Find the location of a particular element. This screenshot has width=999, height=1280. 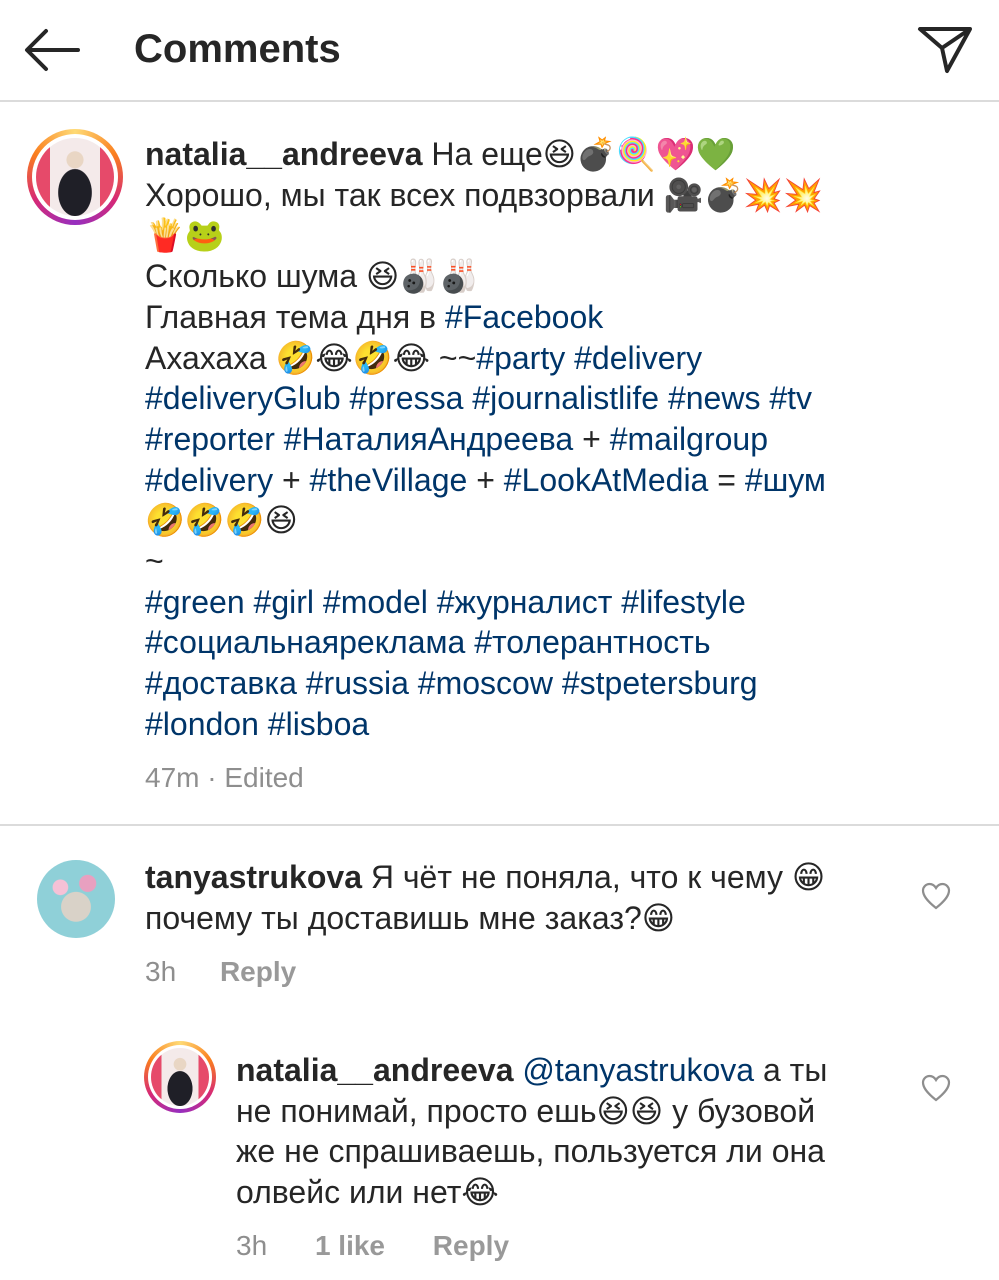

comment-meta: 3h Reply is located at coordinates (220, 972).